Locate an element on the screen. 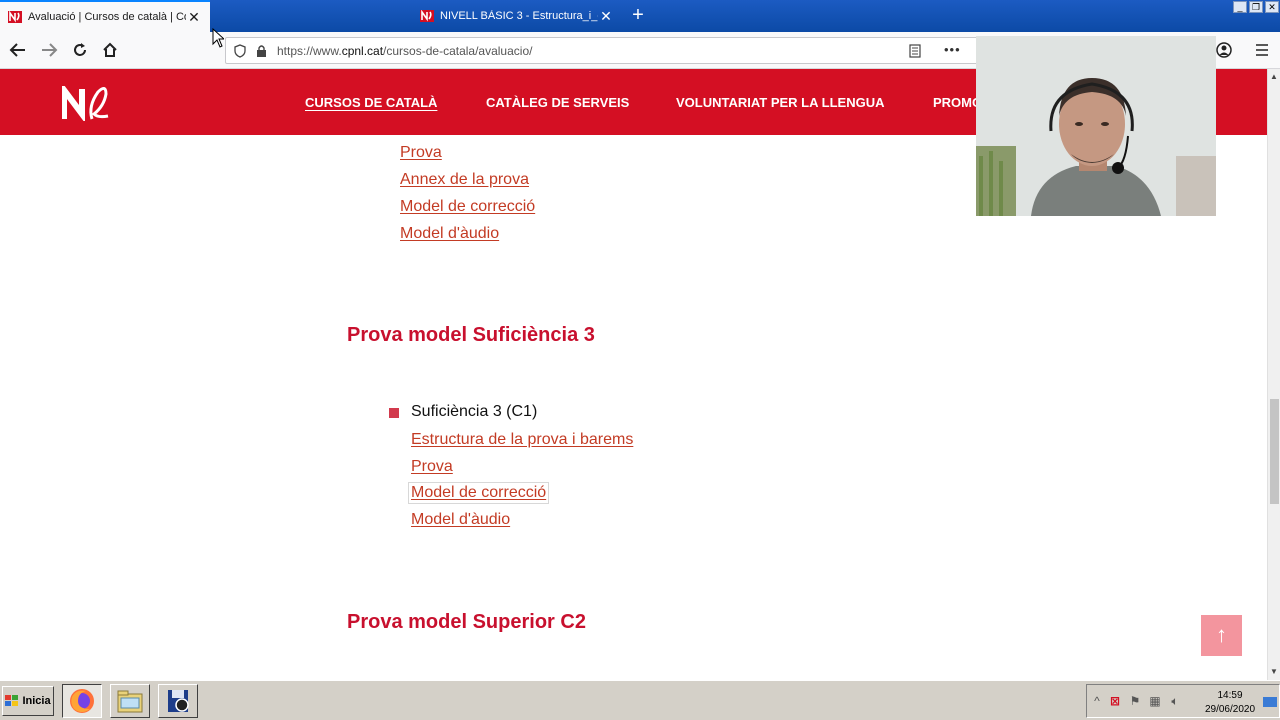 The height and width of the screenshot is (720, 1280). restore-button: ❐ is located at coordinates (1256, 7).